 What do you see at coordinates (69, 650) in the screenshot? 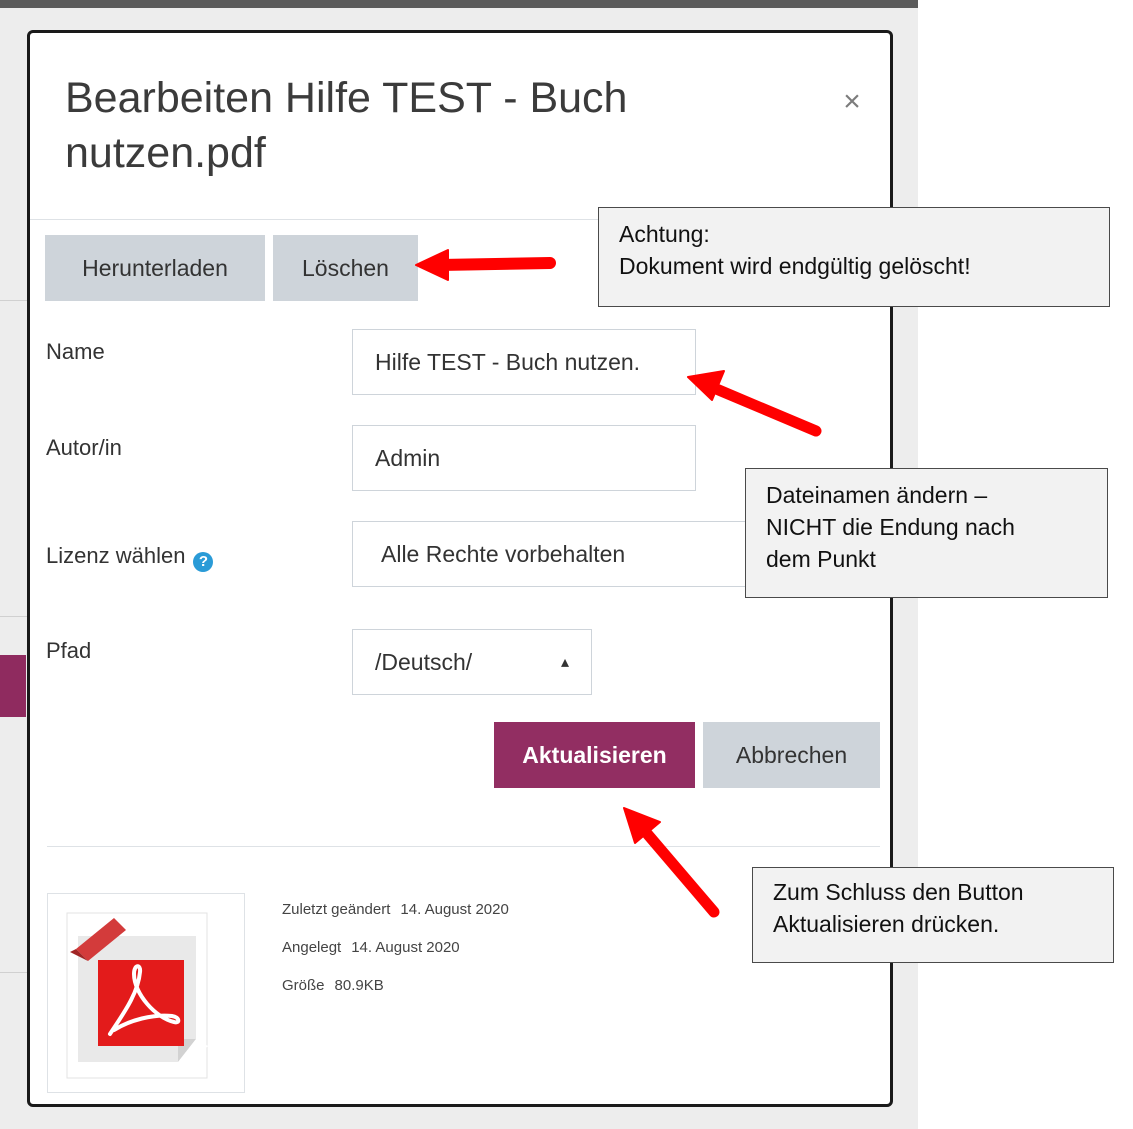
I see `path-label: Pfad` at bounding box center [69, 650].